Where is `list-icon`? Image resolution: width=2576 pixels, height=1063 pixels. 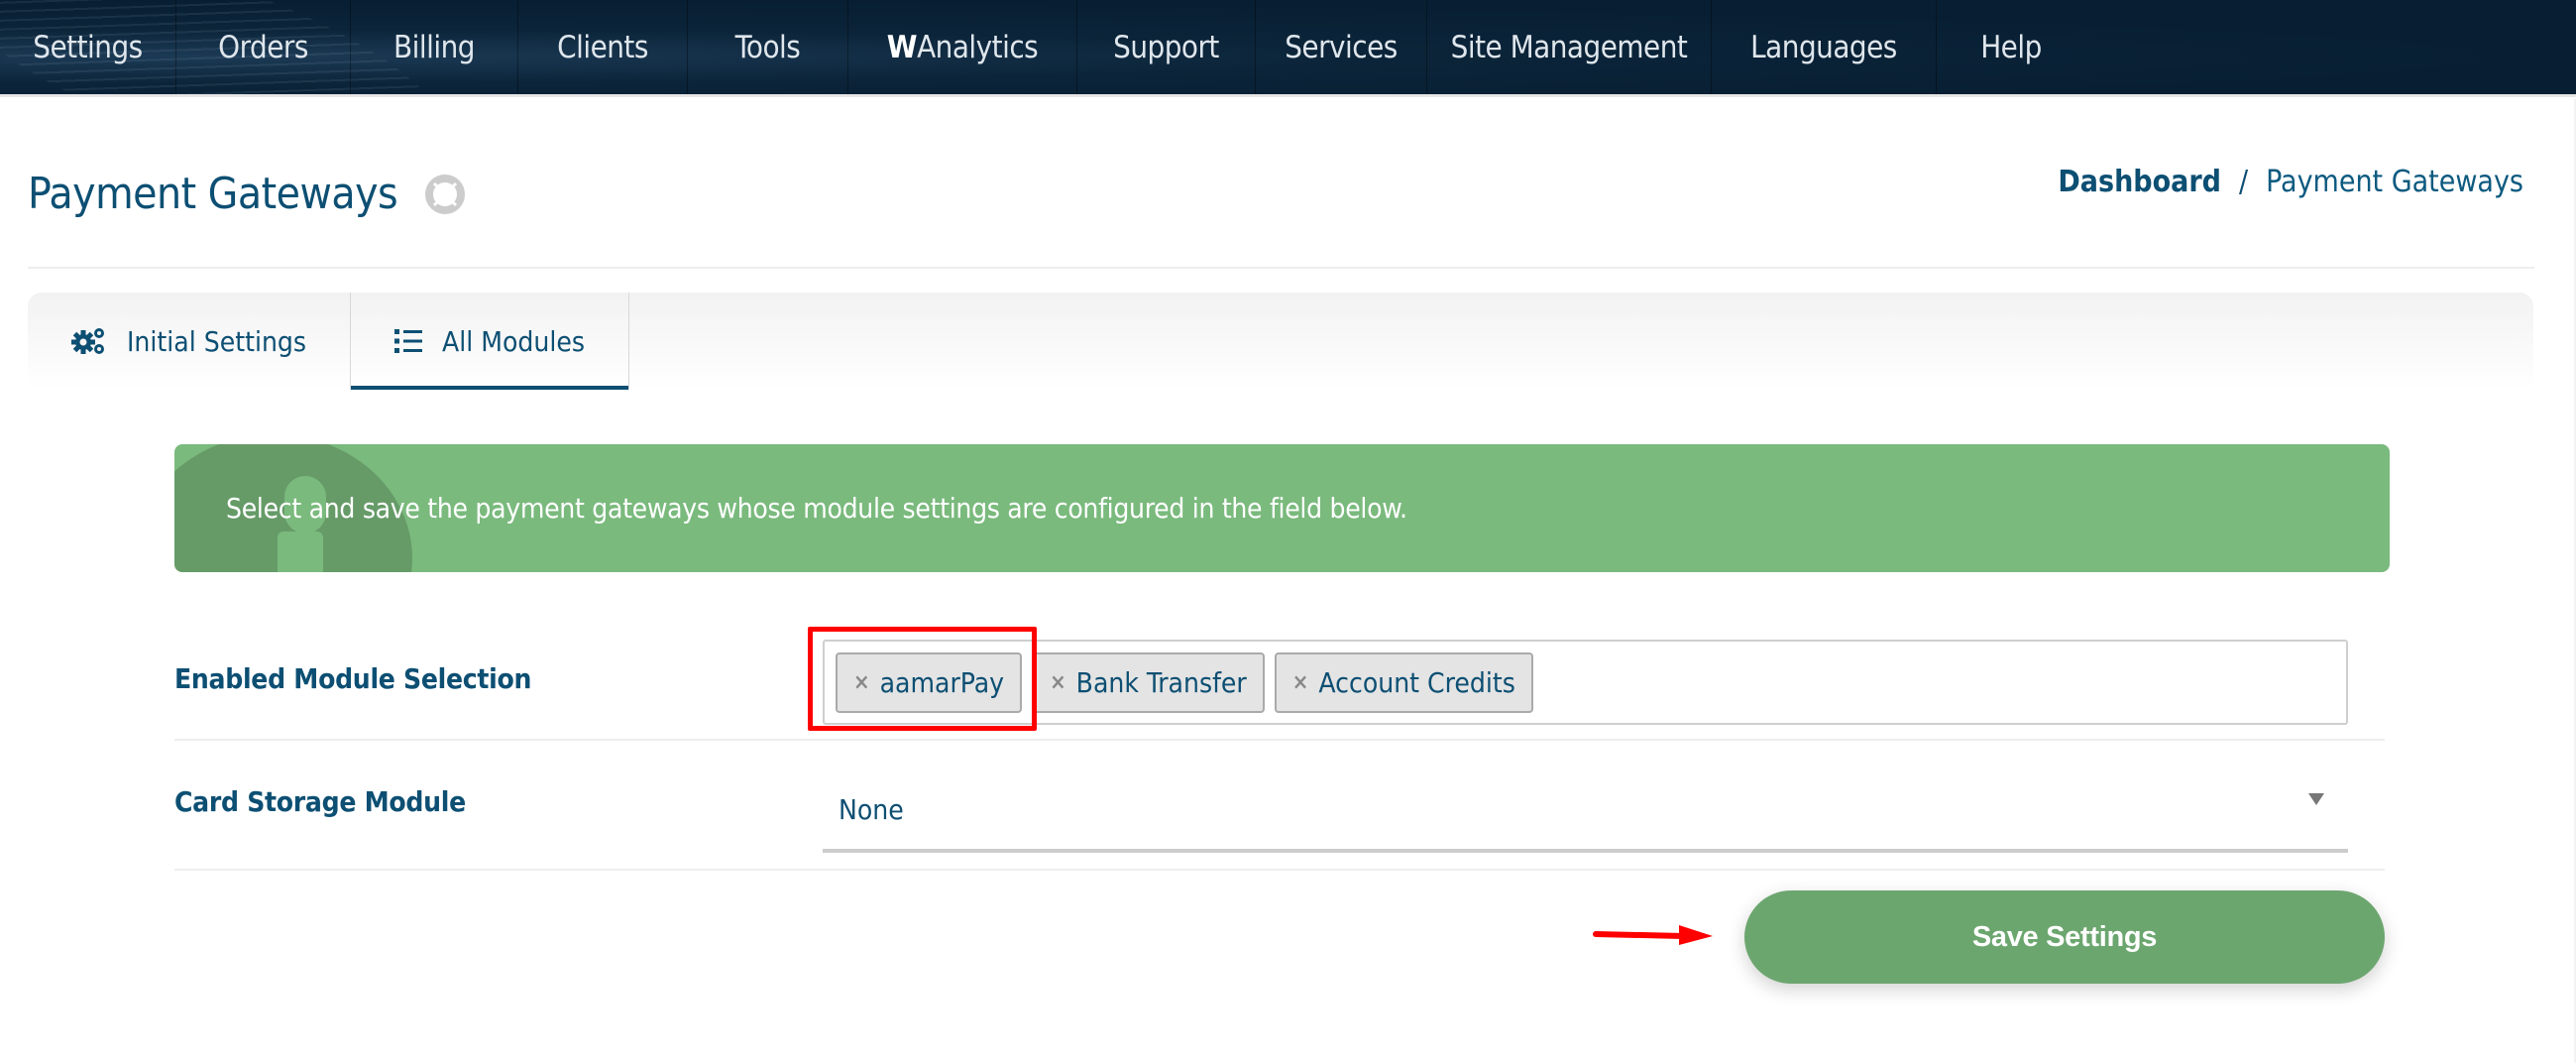
list-icon is located at coordinates (408, 341).